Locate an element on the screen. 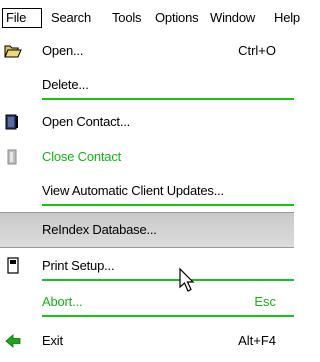  menu-options: Options is located at coordinates (177, 18).